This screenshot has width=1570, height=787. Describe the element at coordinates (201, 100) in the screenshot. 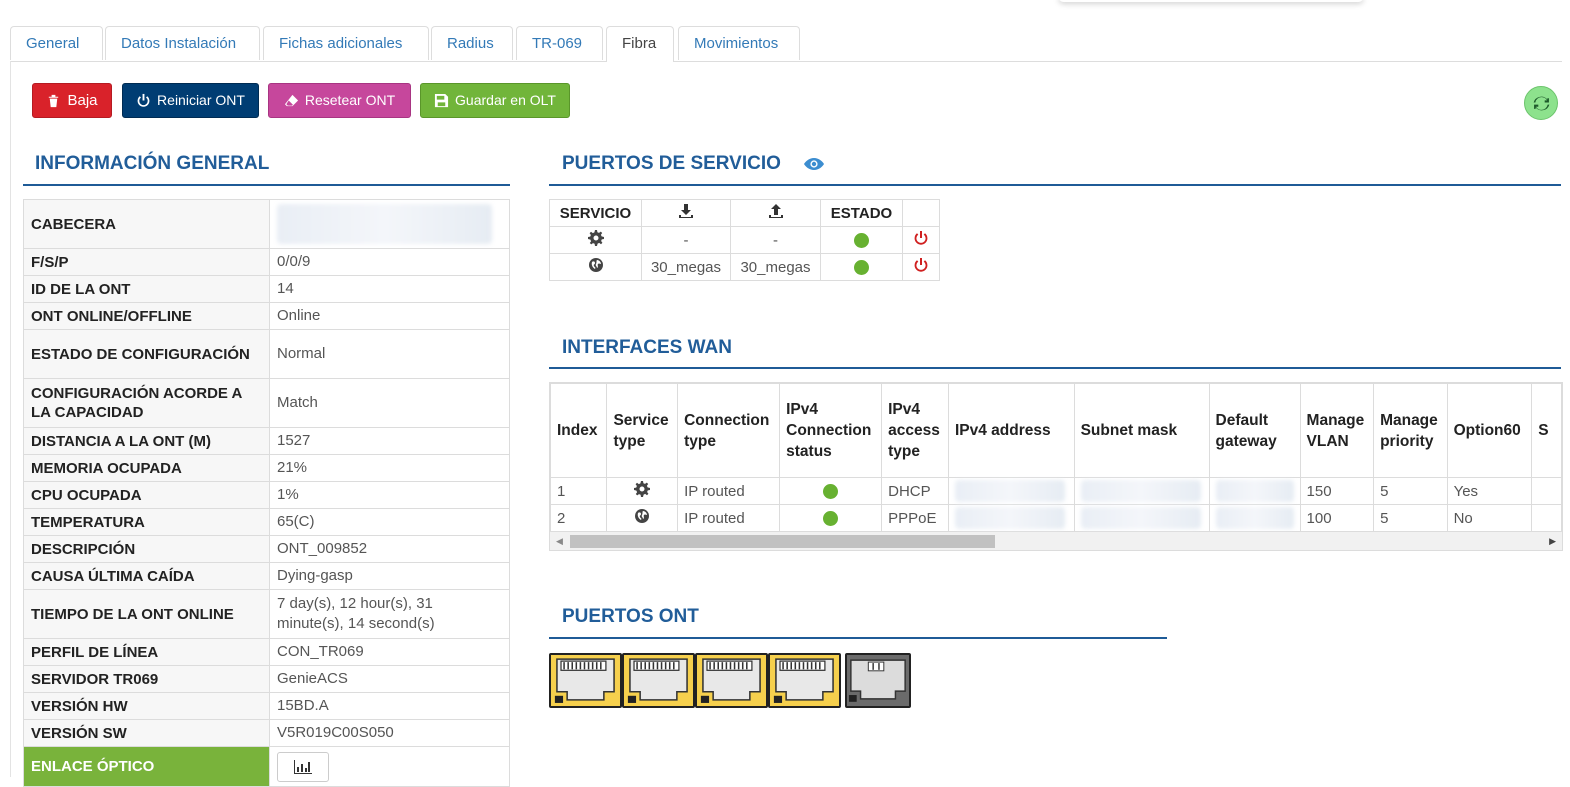

I see `reiniciar-label: Reiniciar ONT` at that location.